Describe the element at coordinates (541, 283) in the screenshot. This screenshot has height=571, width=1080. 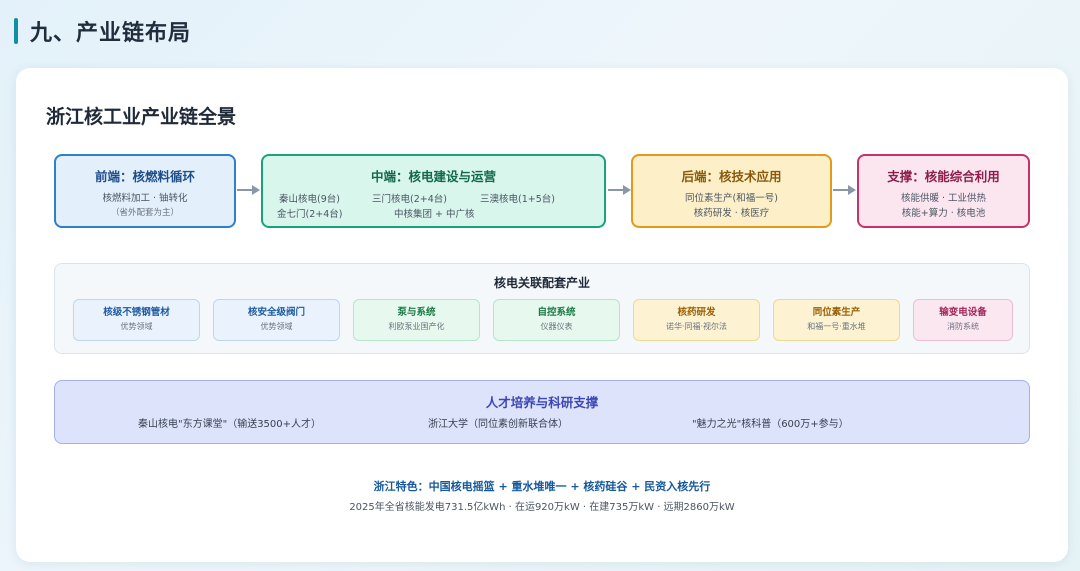
I see `supporting-industries-title: 核电关联配套产业` at that location.